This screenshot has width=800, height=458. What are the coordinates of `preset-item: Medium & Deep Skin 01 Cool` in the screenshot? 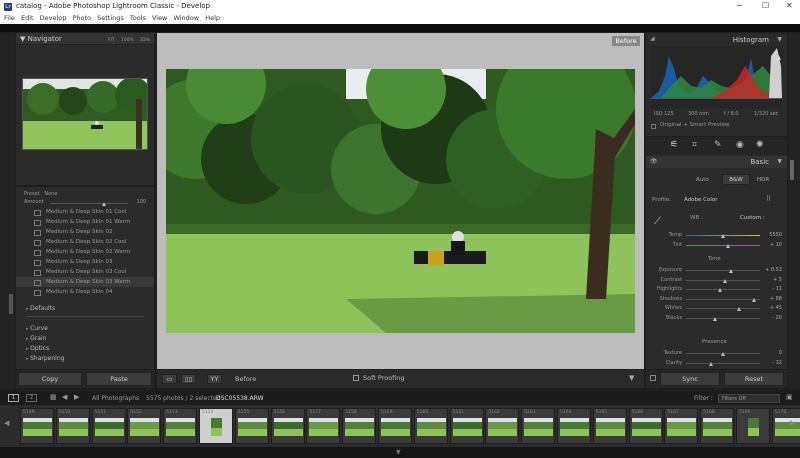 It's located at (85, 212).